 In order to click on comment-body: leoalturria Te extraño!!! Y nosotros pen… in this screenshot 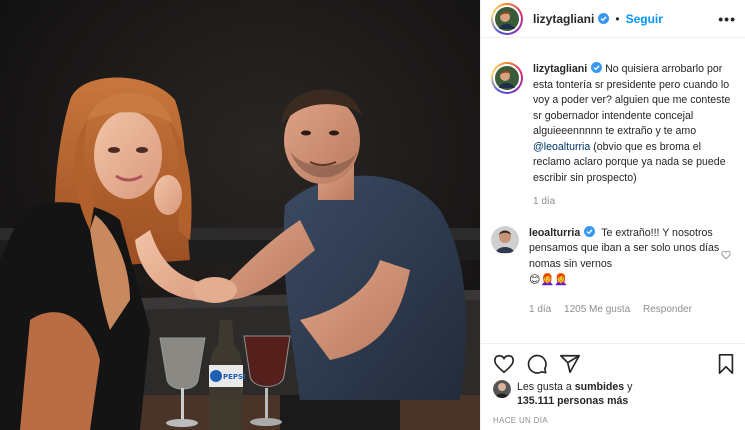, I will do `click(629, 271)`.